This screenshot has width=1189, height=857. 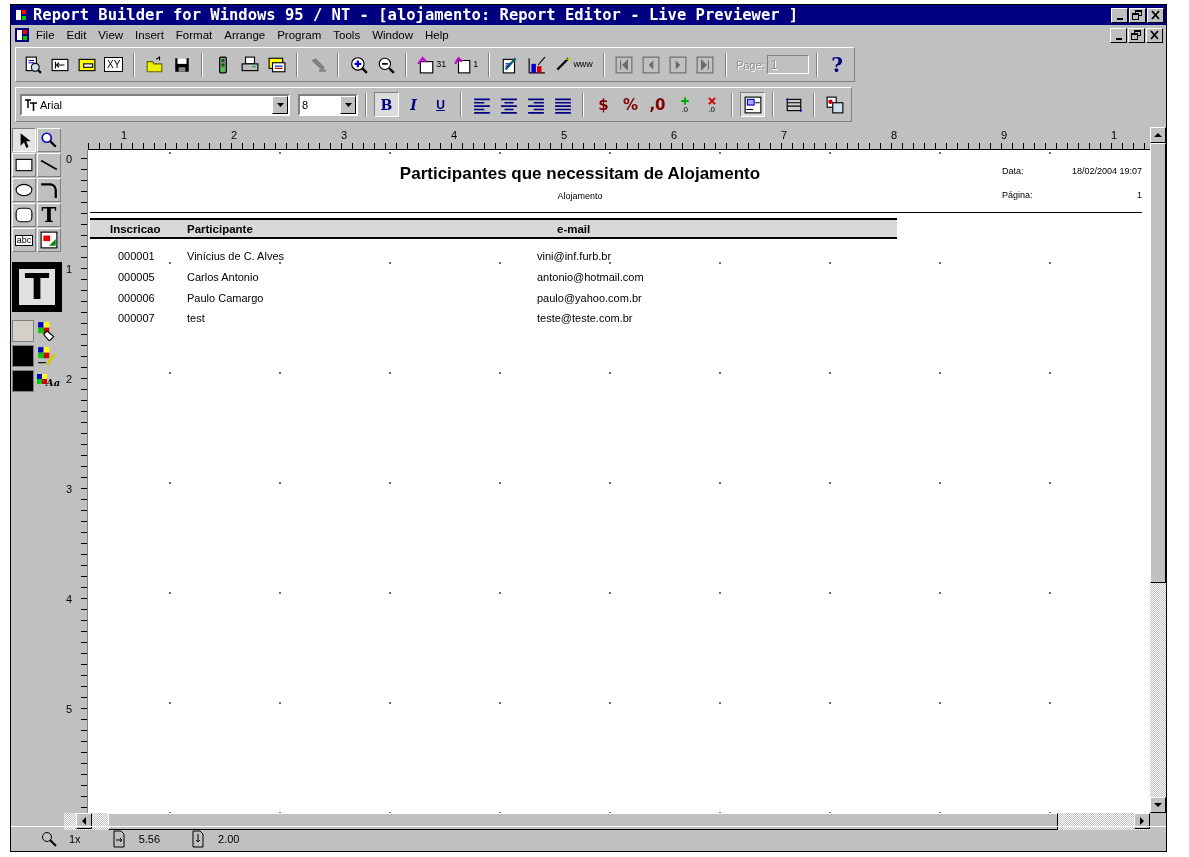 I want to click on restore-icon, so click(x=1136, y=35).